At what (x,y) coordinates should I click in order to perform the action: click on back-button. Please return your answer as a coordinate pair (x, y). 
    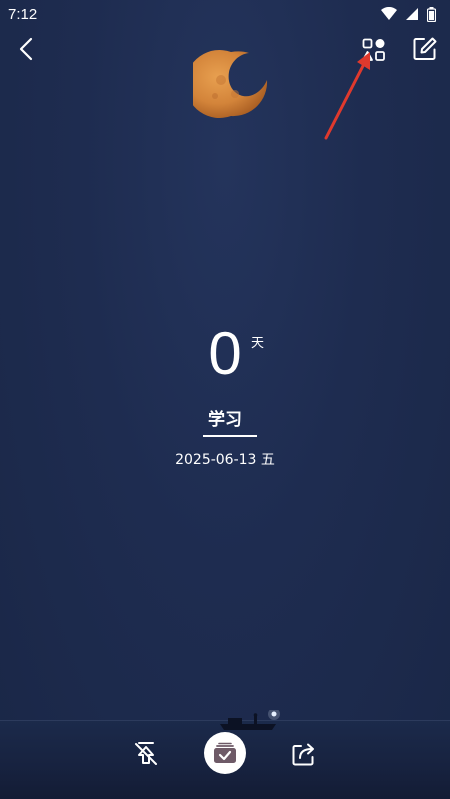
    Looking at the image, I should click on (26, 49).